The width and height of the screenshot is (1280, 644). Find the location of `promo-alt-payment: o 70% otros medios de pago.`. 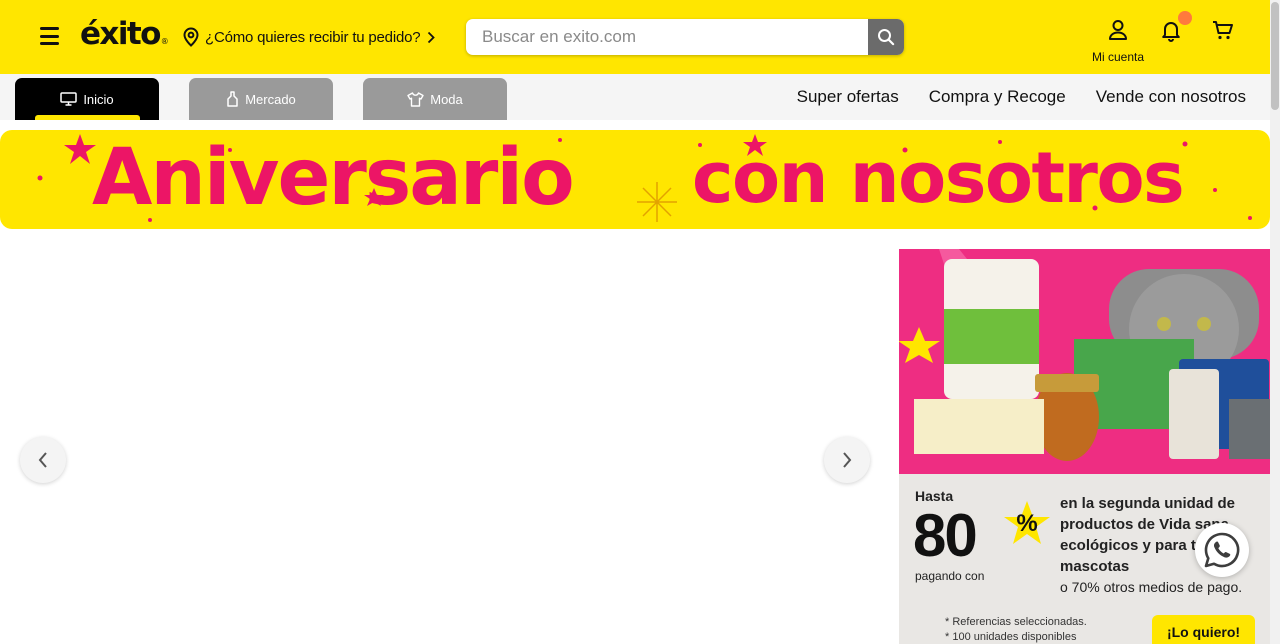

promo-alt-payment: o 70% otros medios de pago. is located at coordinates (1151, 587).